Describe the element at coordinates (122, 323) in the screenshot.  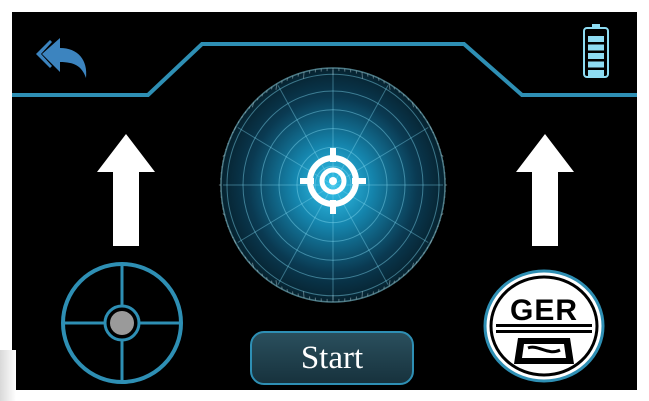
I see `joystick-icon` at that location.